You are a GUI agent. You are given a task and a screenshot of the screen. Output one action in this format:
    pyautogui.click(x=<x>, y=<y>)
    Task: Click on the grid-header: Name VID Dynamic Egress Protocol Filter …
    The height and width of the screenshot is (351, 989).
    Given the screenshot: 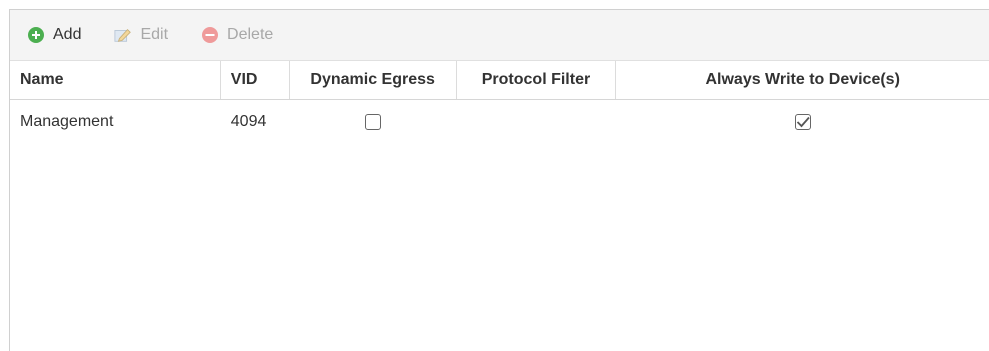 What is the action you would take?
    pyautogui.click(x=499, y=80)
    